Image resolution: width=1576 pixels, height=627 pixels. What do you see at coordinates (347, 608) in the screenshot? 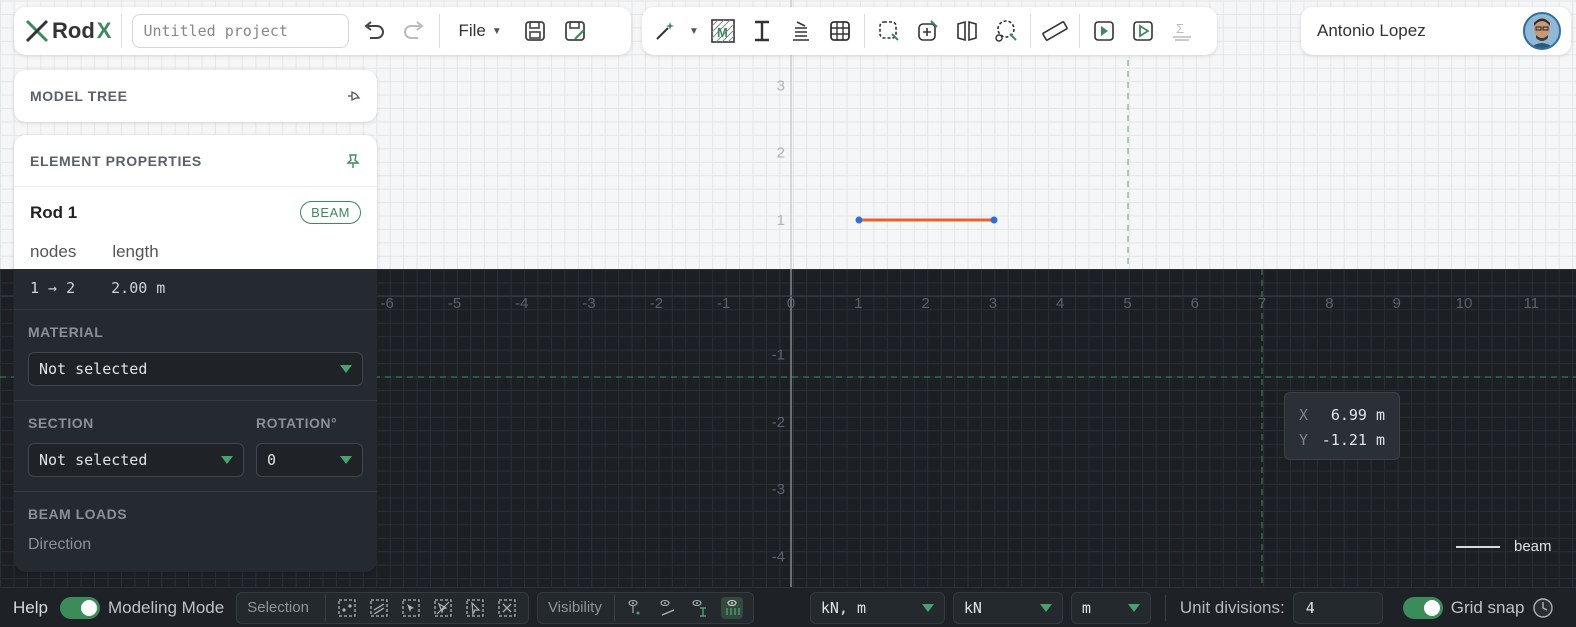
I see `select-nodes-button` at bounding box center [347, 608].